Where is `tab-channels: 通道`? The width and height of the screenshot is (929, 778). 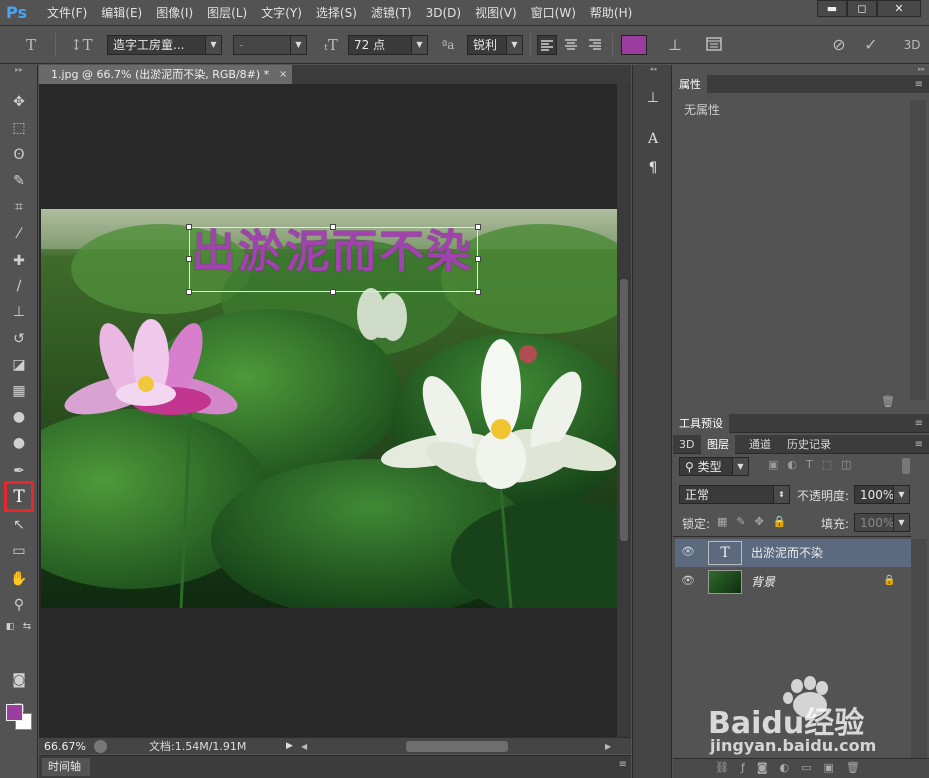
tab-channels: 通道 is located at coordinates (760, 444).